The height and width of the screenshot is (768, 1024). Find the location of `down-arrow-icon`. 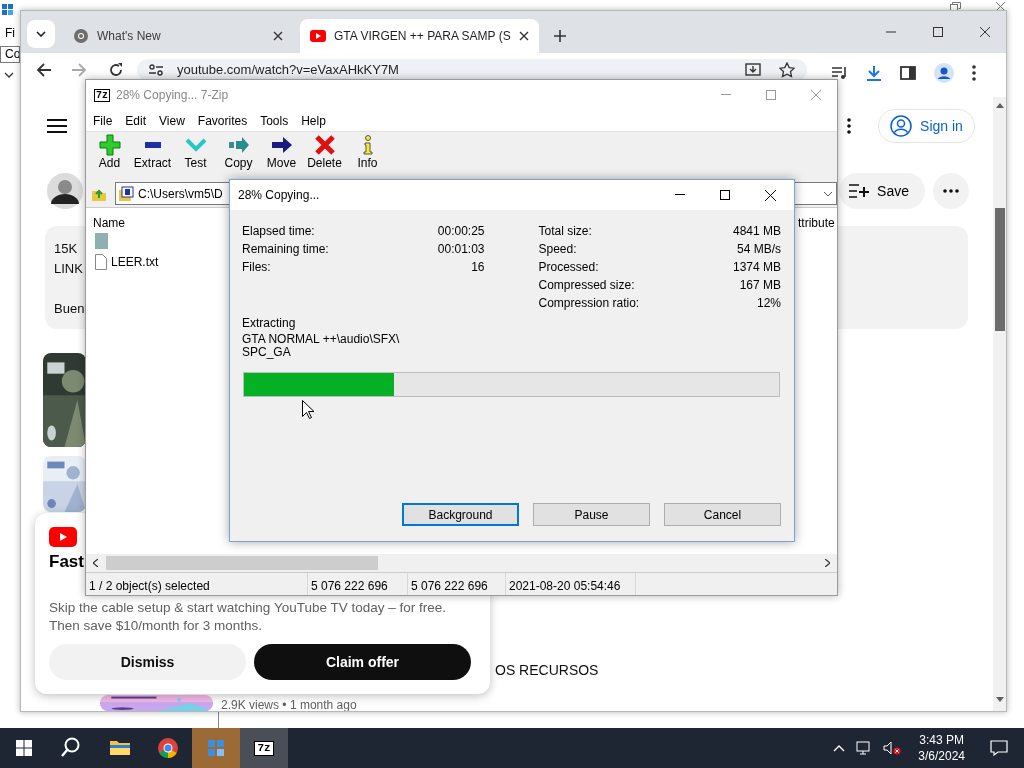

down-arrow-icon is located at coordinates (1000, 699).